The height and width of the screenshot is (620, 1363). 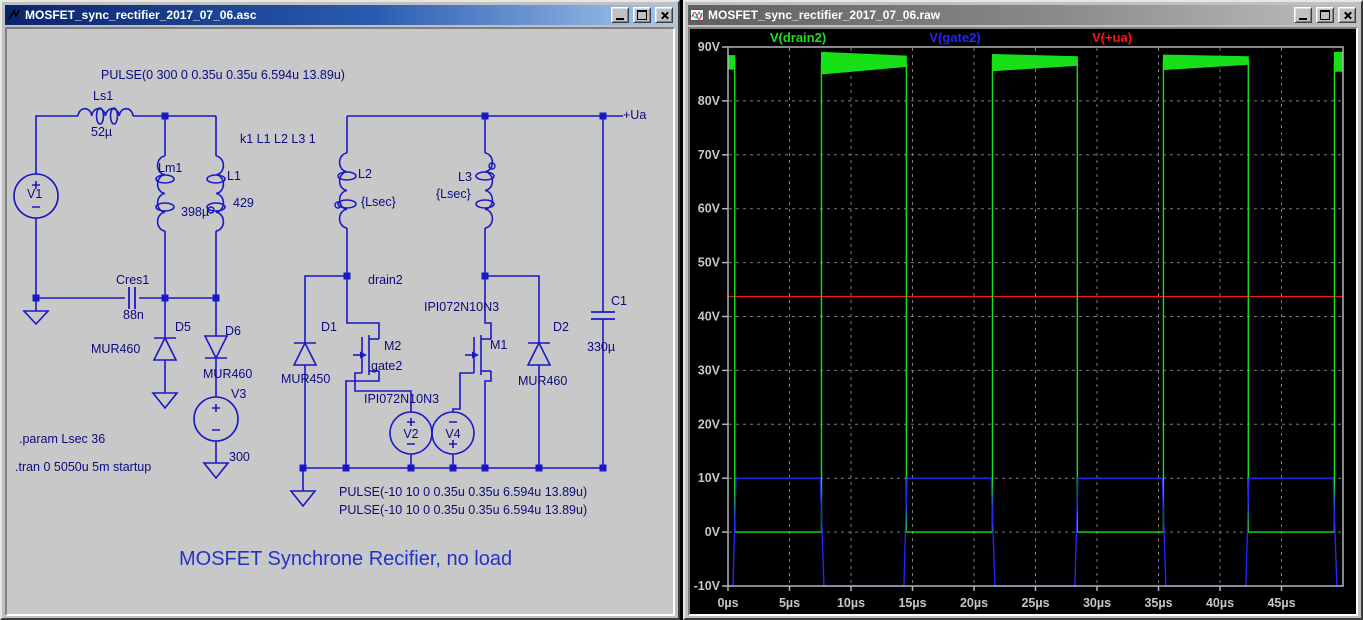 What do you see at coordinates (62, 439) in the screenshot?
I see `schematic-label: .param Lsec 36` at bounding box center [62, 439].